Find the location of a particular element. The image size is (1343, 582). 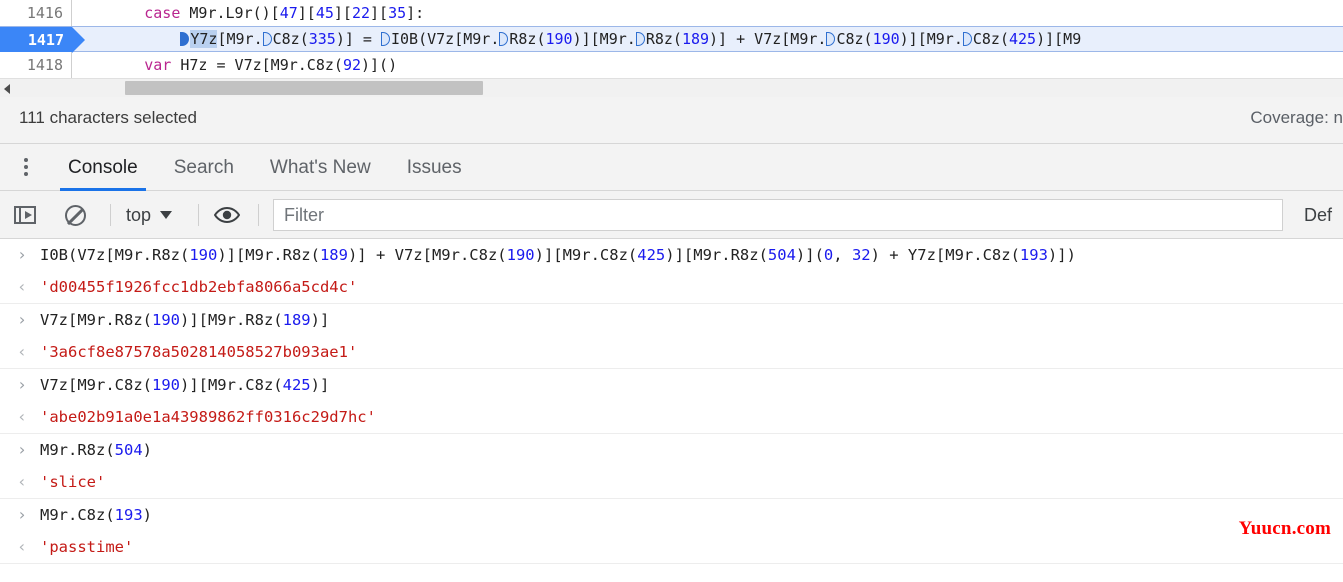

scroll-left-arrow-icon is located at coordinates (7, 89).